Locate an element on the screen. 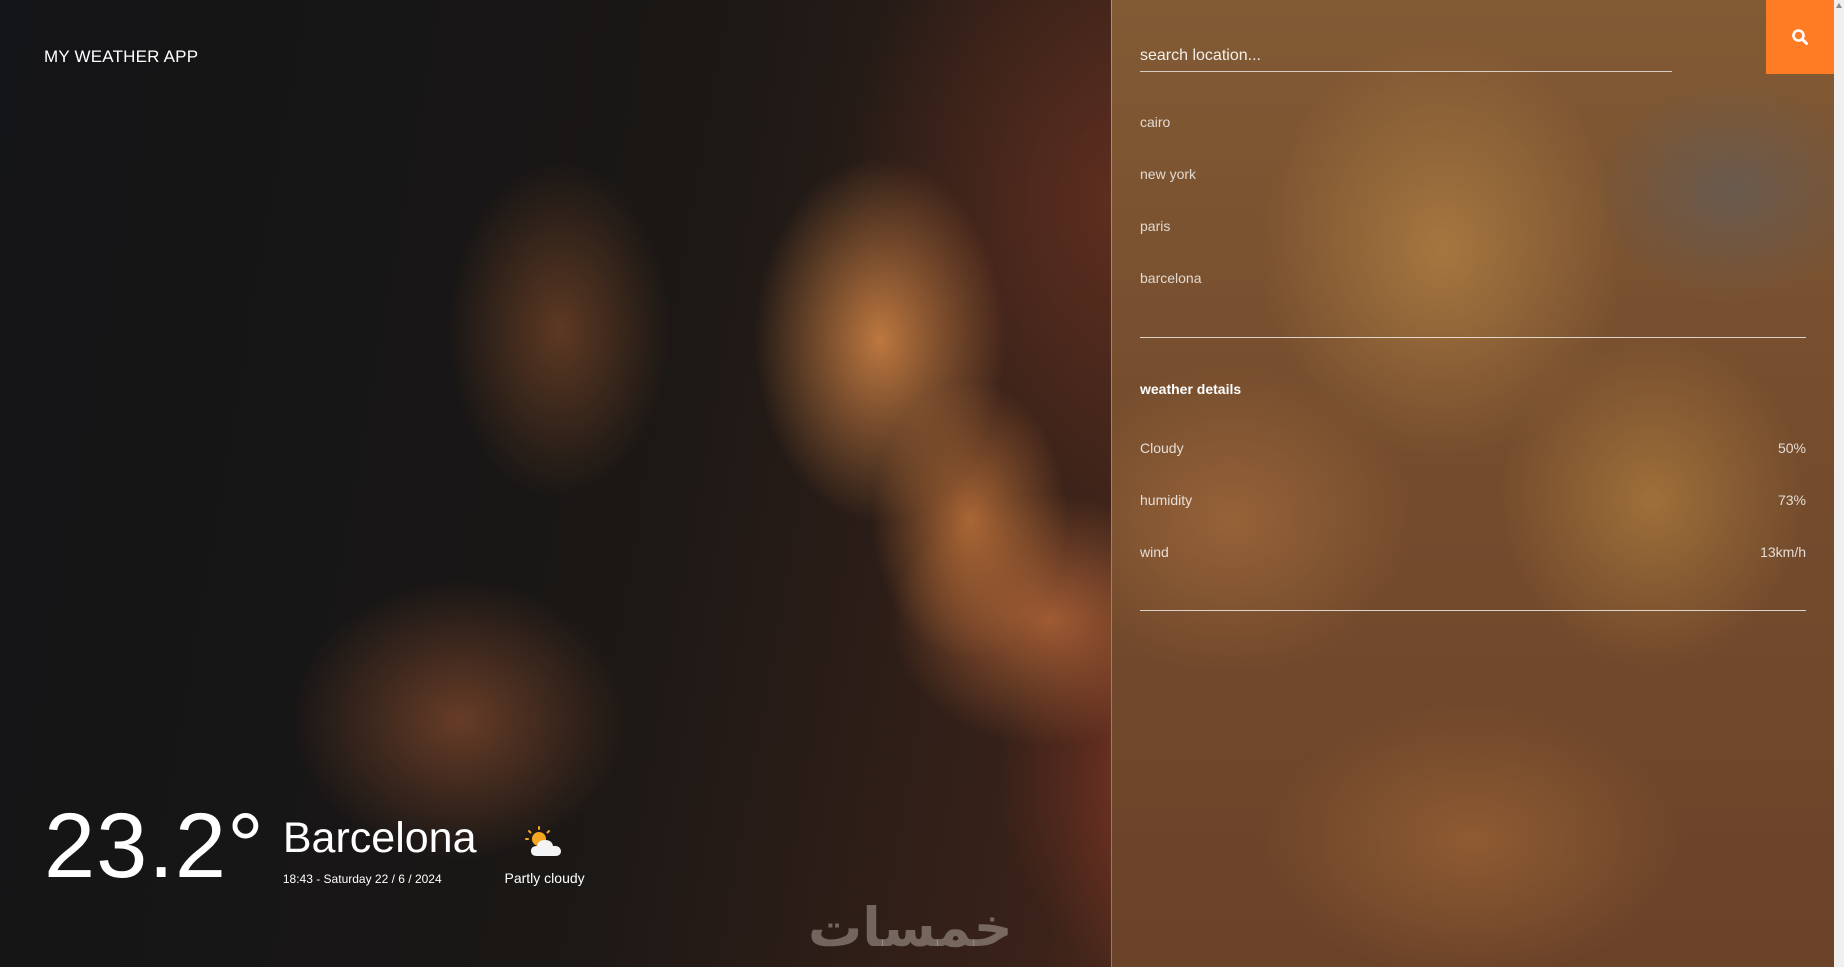 This screenshot has width=1844, height=967. detail-row-humidity: humidity 73% is located at coordinates (1473, 518).